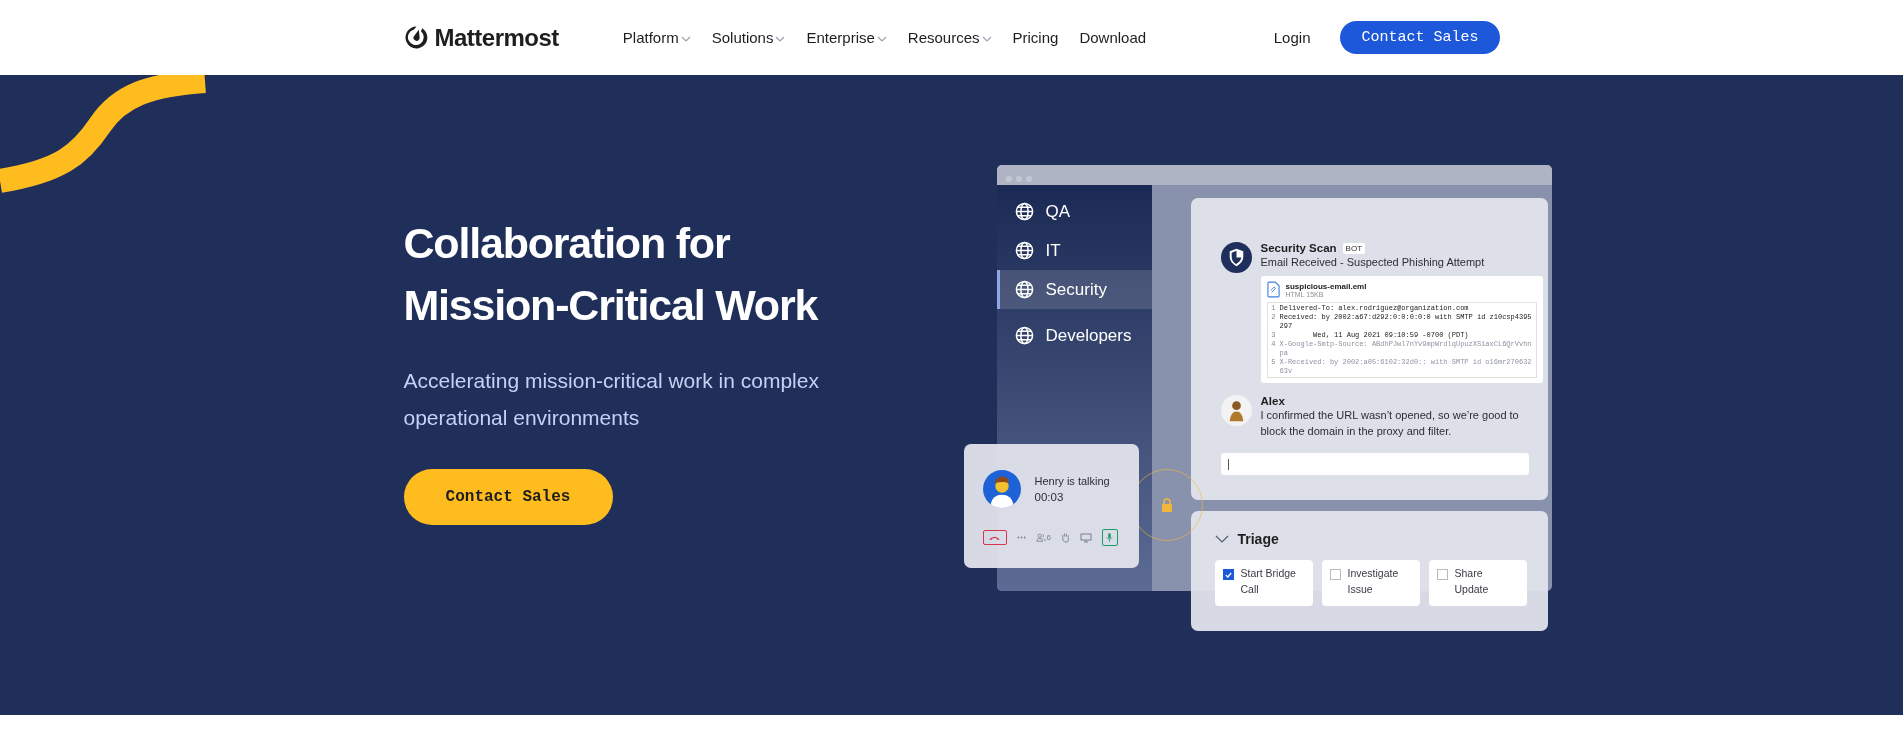  Describe the element at coordinates (1268, 581) in the screenshot. I see `task-label: Start Bridge Call` at that location.